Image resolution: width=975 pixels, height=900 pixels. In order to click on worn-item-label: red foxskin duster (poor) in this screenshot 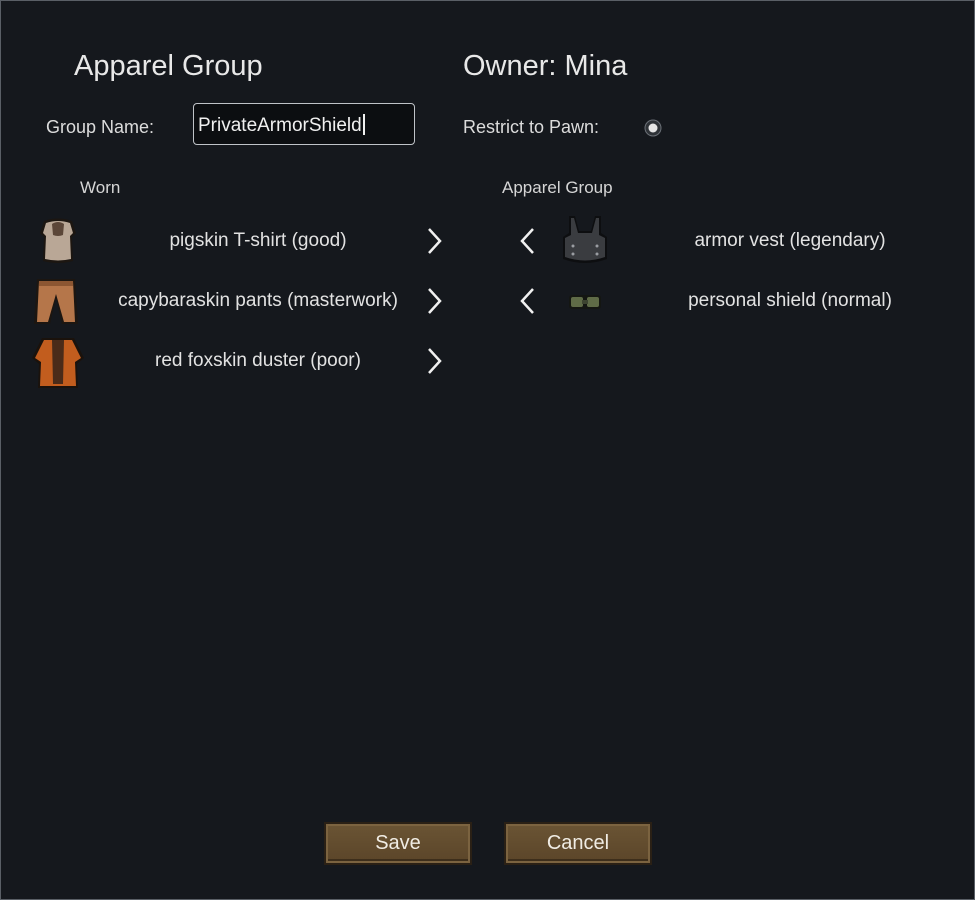, I will do `click(258, 360)`.